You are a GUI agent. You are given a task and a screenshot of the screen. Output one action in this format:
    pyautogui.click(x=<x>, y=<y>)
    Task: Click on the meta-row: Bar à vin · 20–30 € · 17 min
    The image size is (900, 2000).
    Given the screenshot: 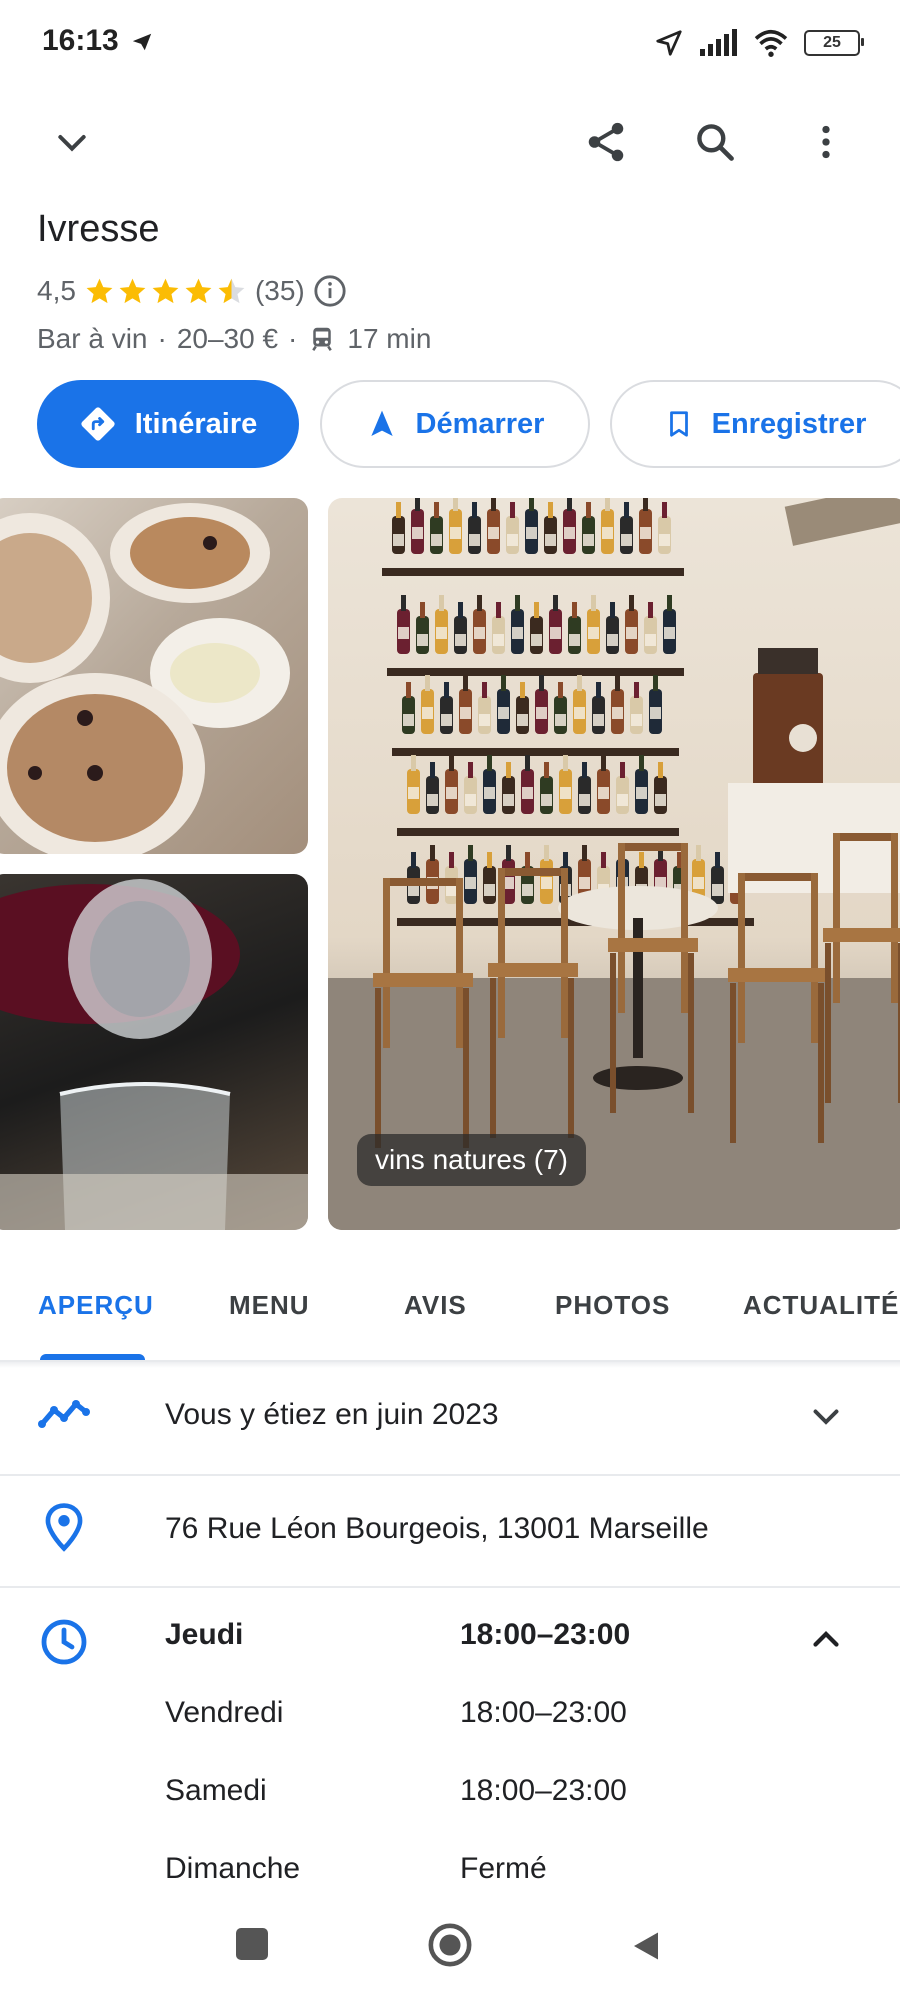 What is the action you would take?
    pyautogui.click(x=234, y=339)
    